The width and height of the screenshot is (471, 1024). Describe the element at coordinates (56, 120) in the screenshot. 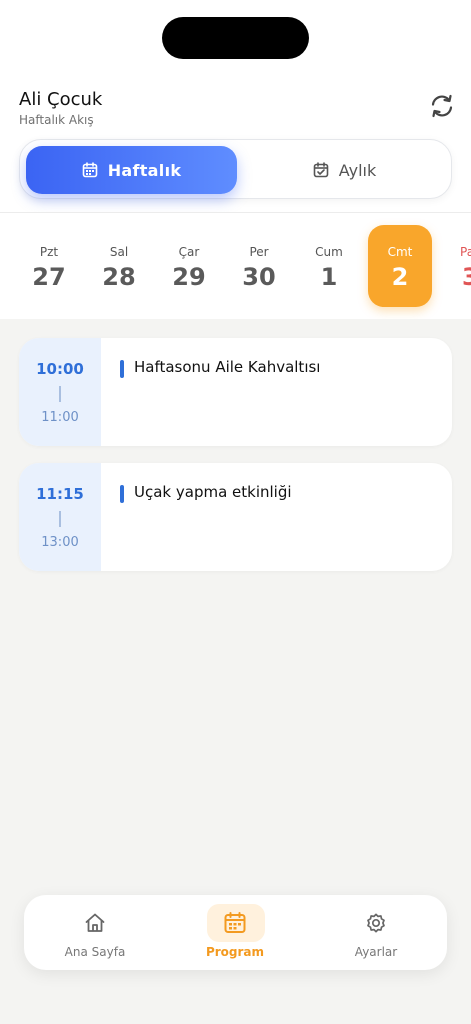

I see `page-subtitle: Haftalık Akış` at that location.